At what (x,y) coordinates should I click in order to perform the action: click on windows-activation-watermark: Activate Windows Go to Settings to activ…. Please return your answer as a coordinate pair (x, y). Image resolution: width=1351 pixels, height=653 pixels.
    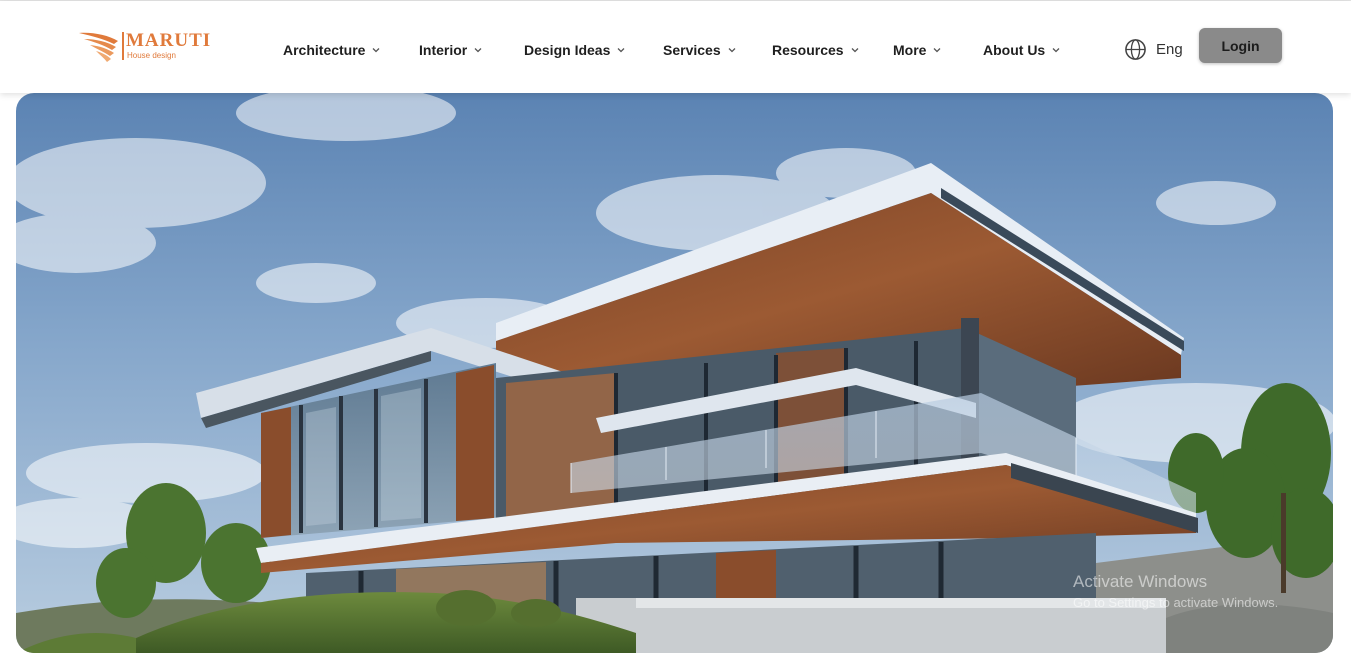
    Looking at the image, I should click on (1175, 592).